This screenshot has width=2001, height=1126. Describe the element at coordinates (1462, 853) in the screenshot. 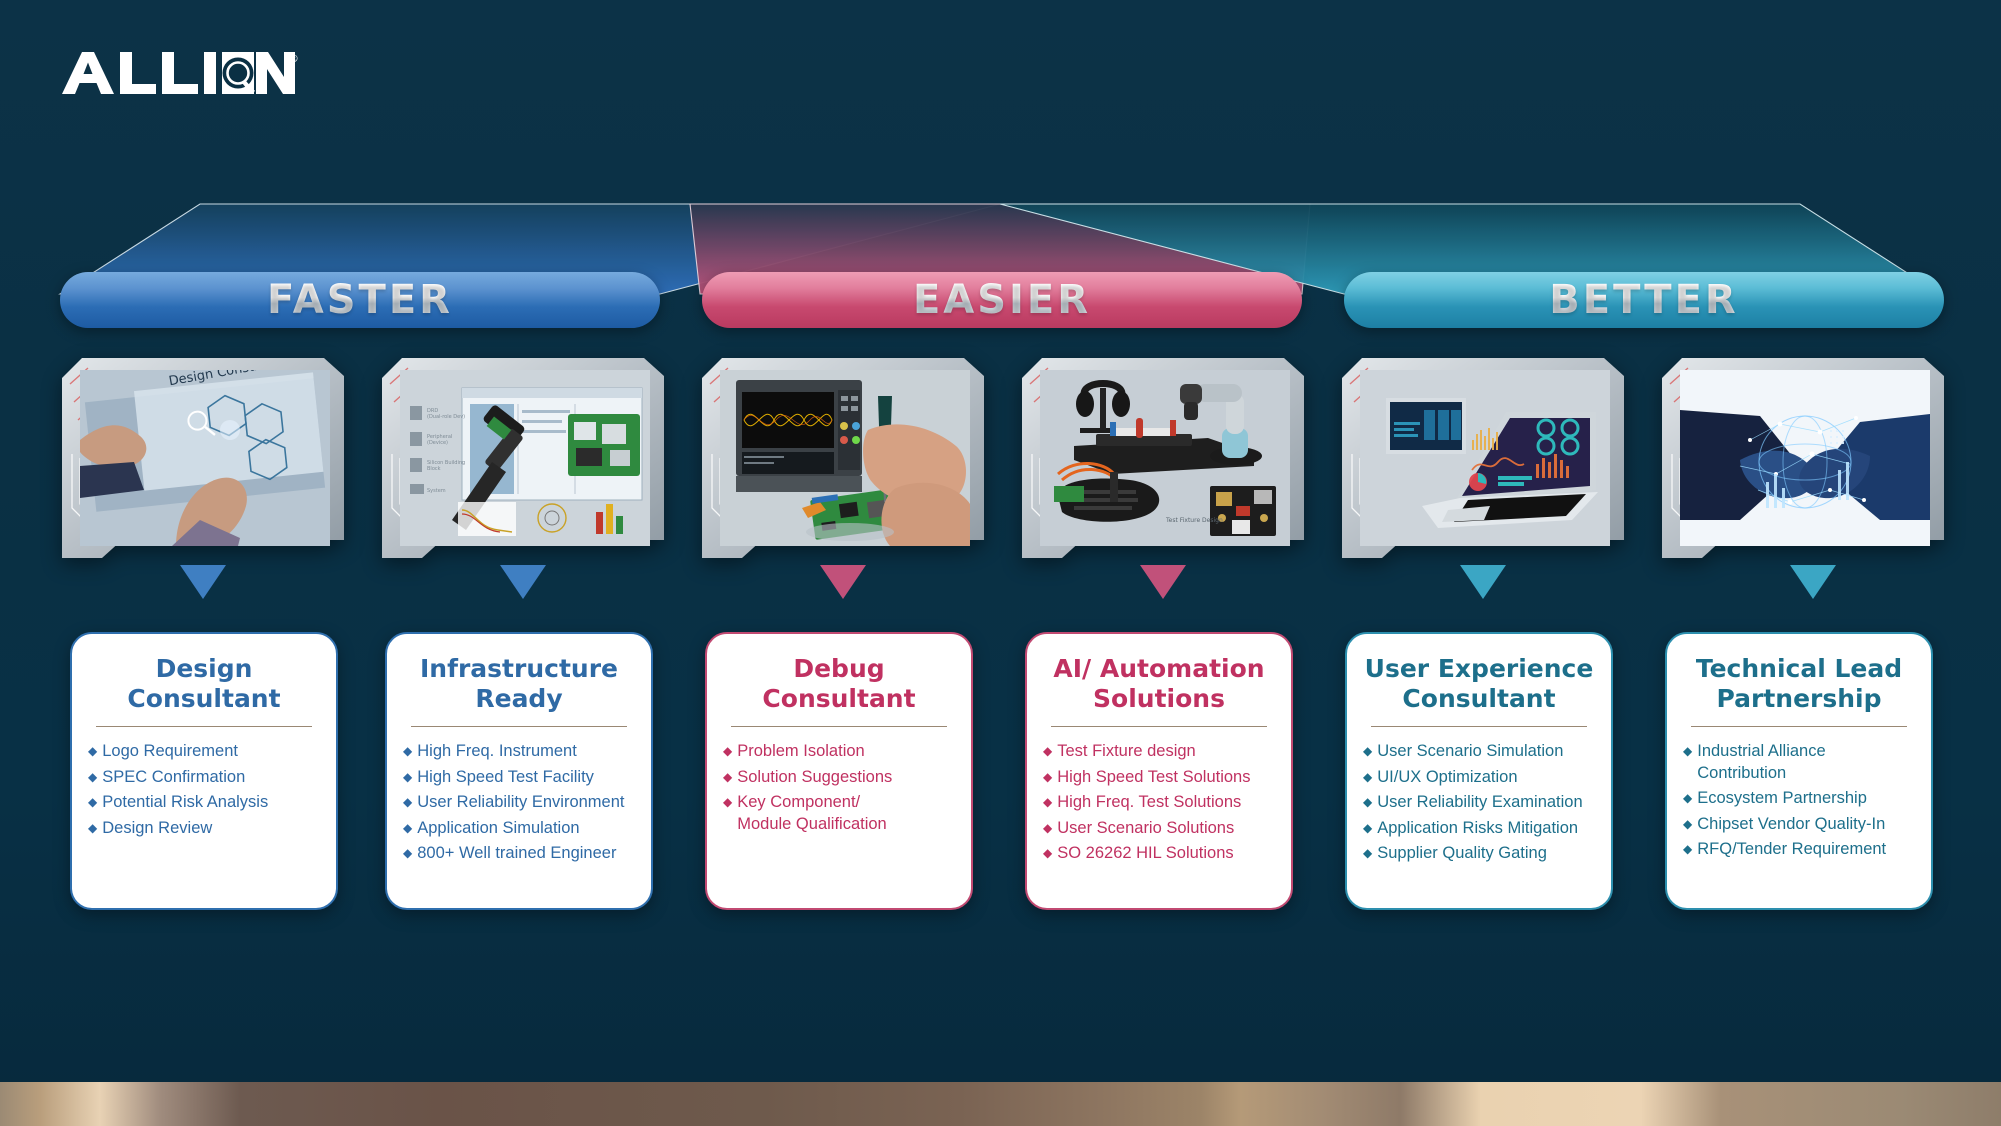

I see `list-item-label: Supplier Quality Gating` at that location.